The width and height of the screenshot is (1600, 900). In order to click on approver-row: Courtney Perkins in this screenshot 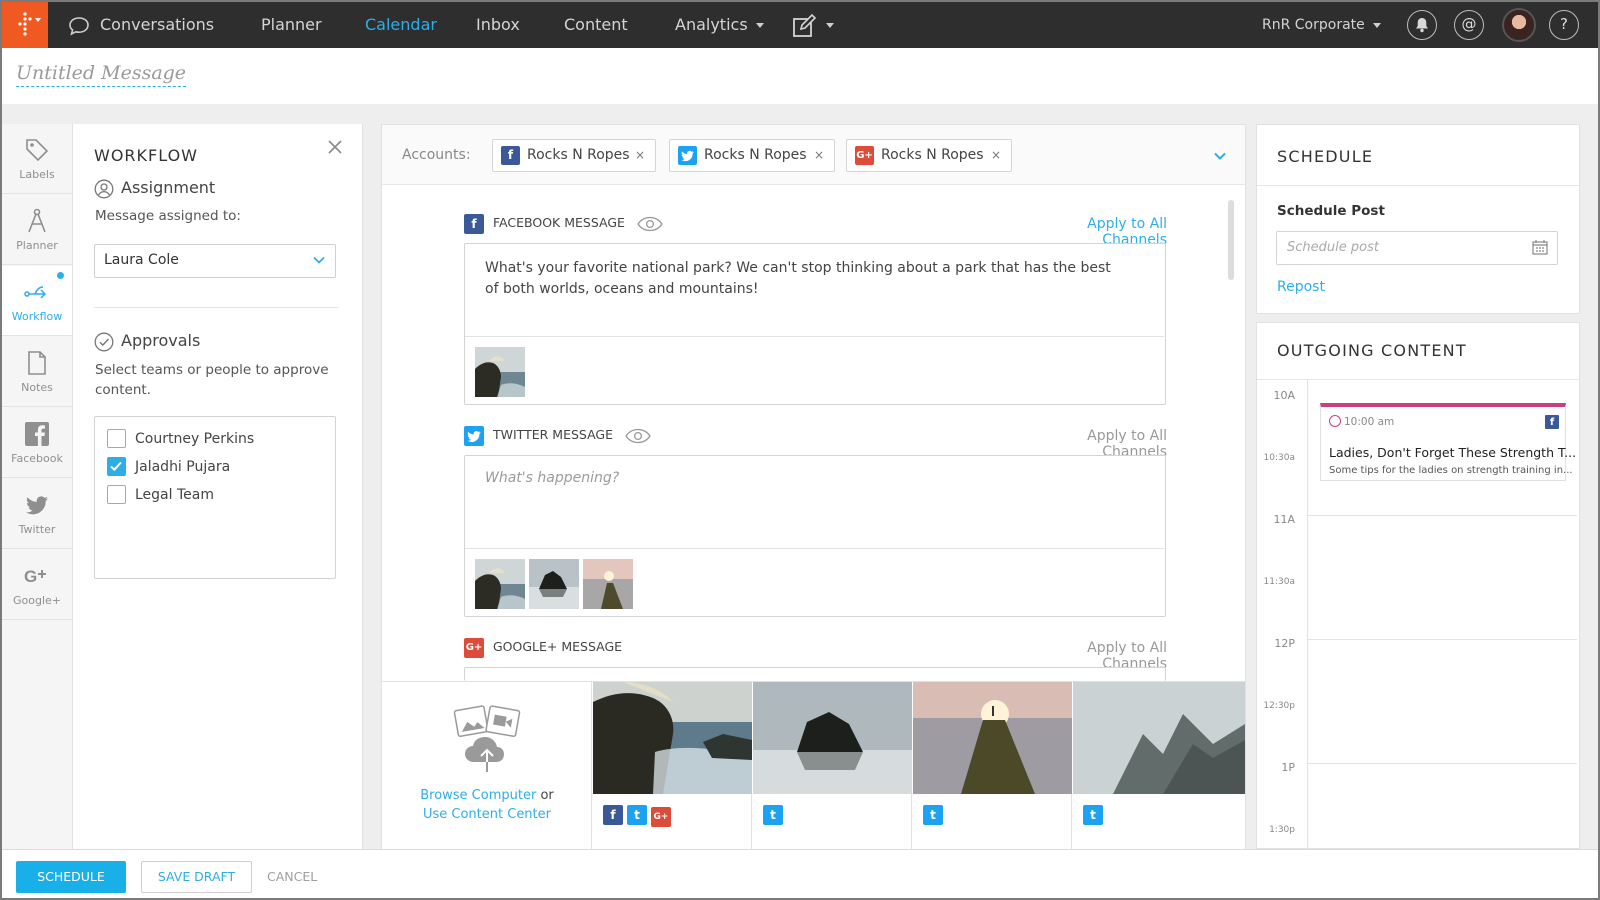, I will do `click(180, 439)`.